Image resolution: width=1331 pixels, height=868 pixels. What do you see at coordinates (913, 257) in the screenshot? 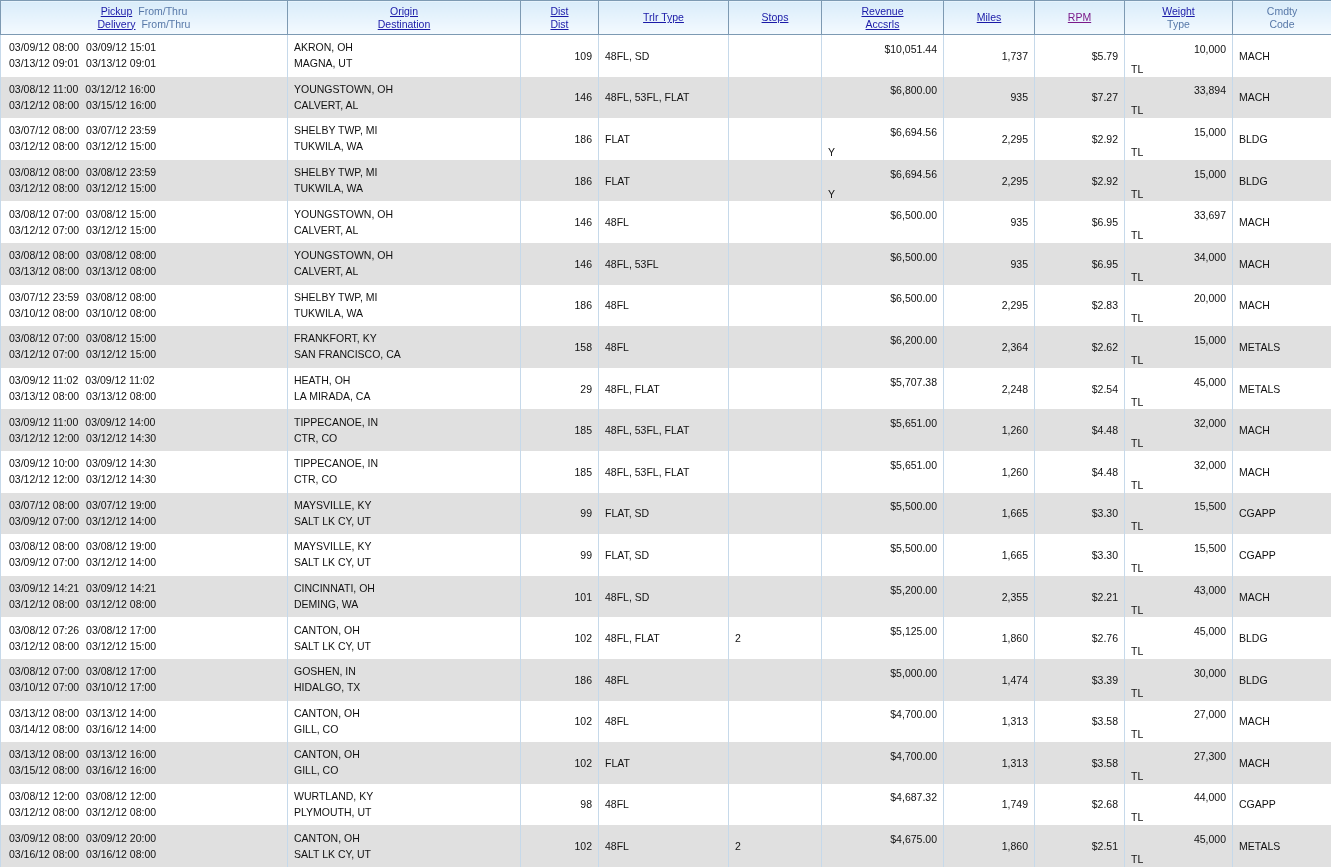
I see `revenue-text: $6,500.00` at bounding box center [913, 257].